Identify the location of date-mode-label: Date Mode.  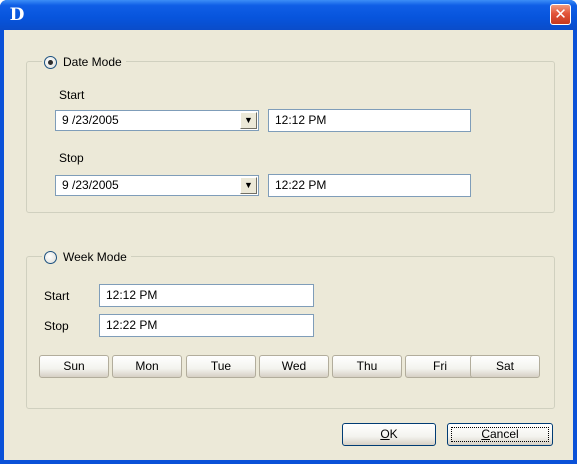
(92, 62).